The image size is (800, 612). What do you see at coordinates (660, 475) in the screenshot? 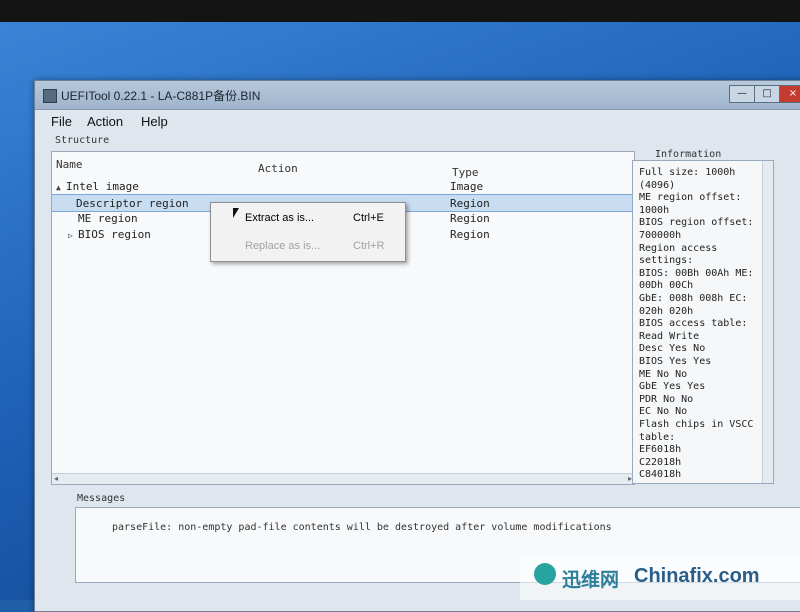
I see `info-line: C84018h` at bounding box center [660, 475].